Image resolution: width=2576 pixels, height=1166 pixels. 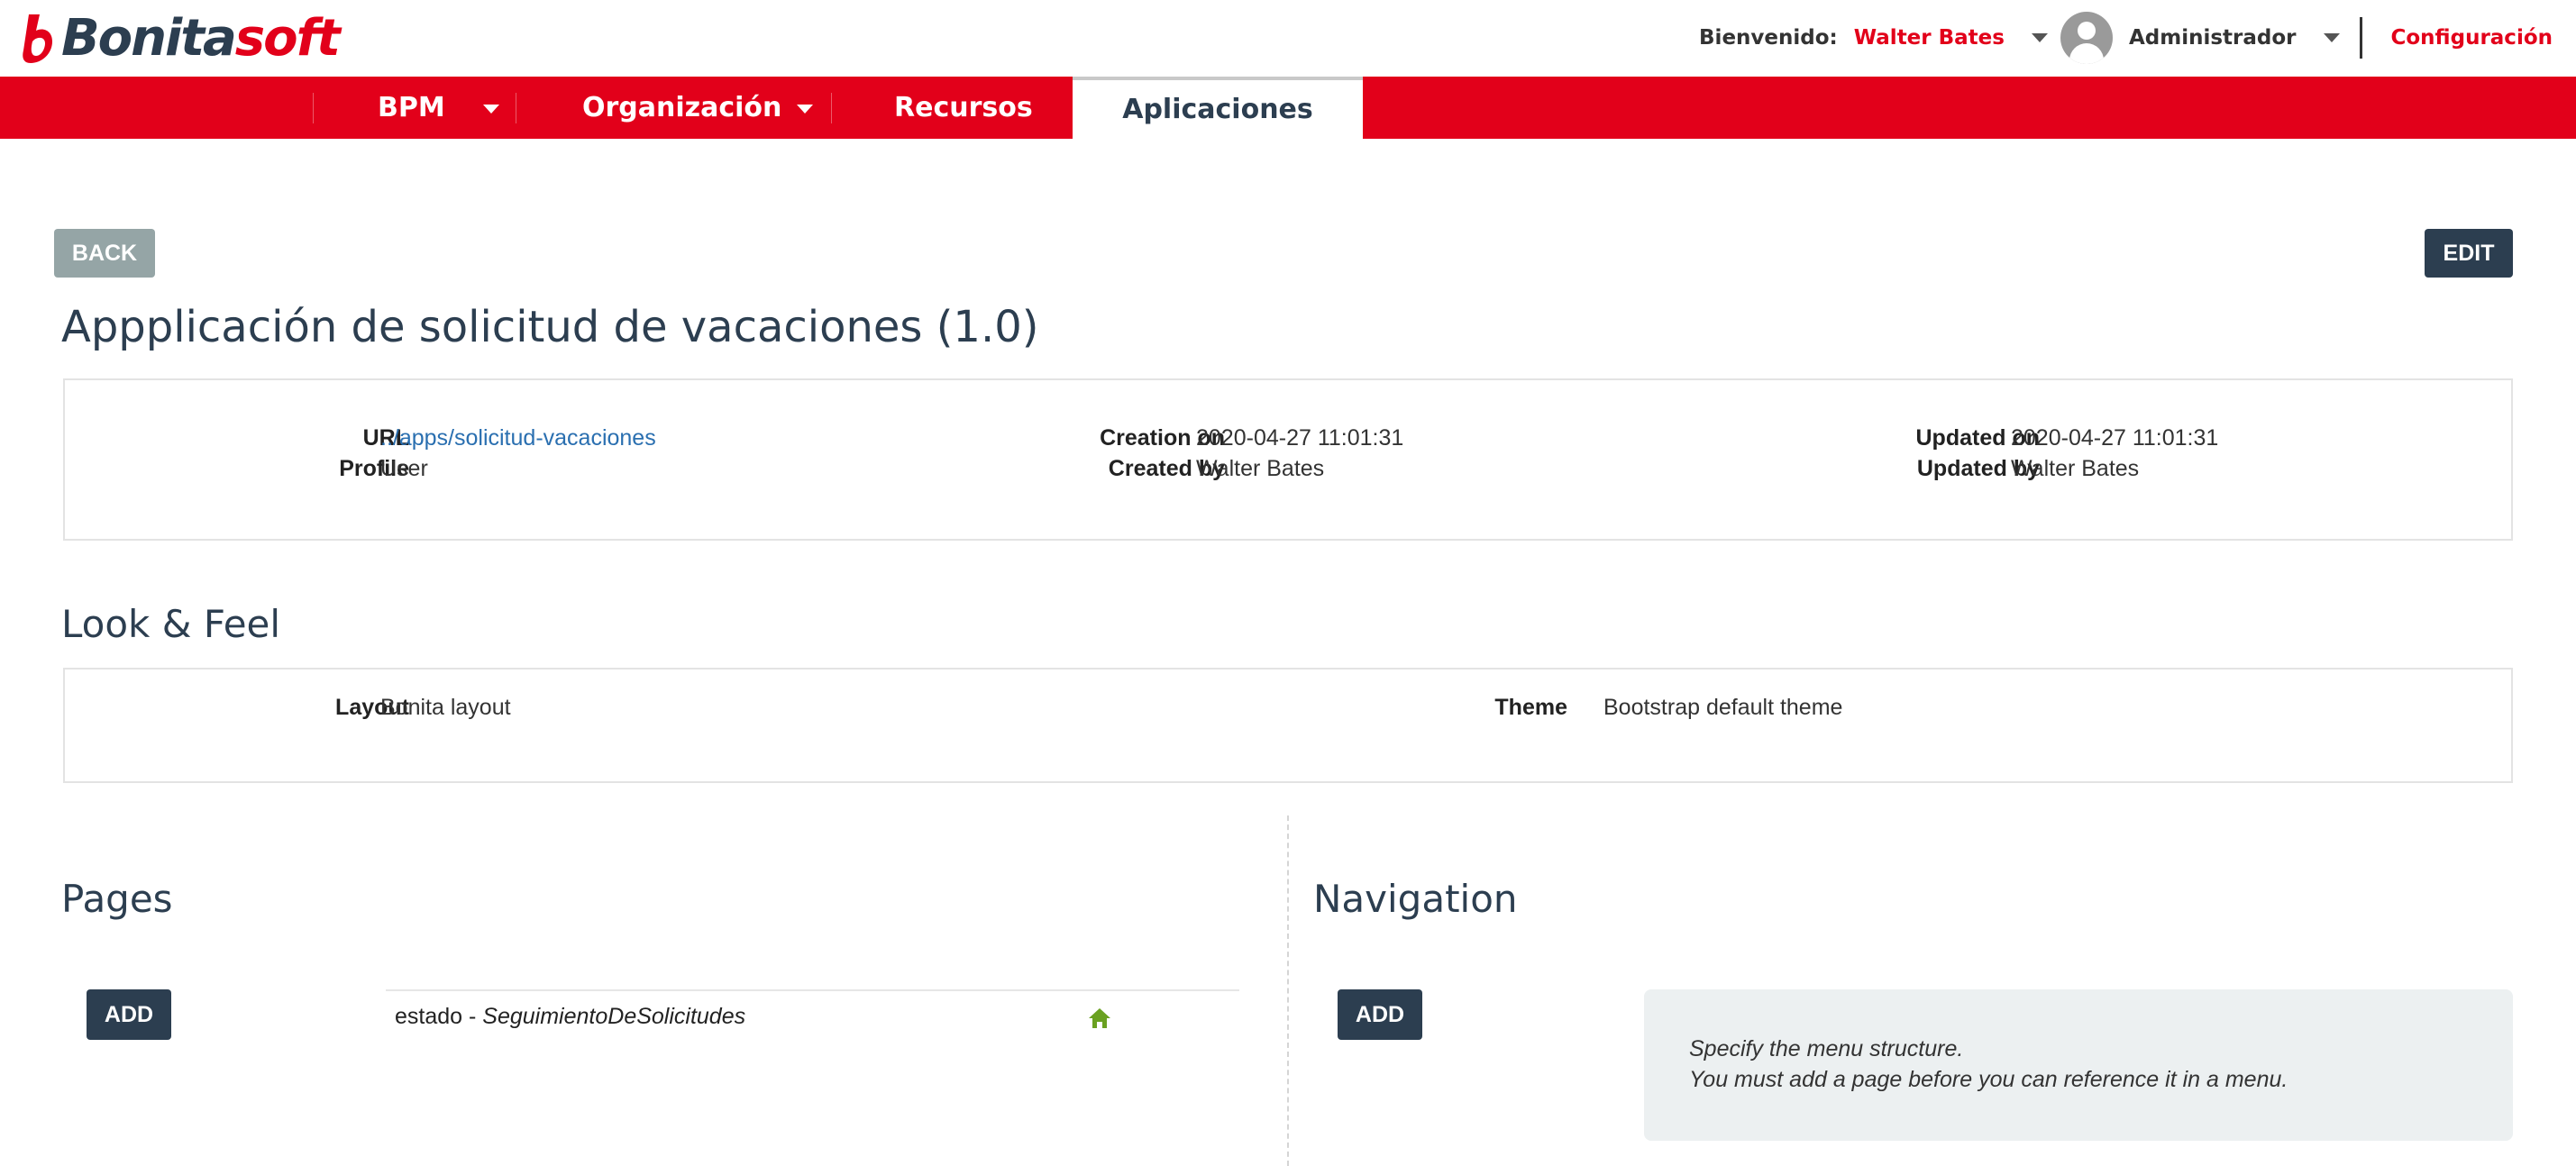 I want to click on nav-item-label: Recursos, so click(x=963, y=107).